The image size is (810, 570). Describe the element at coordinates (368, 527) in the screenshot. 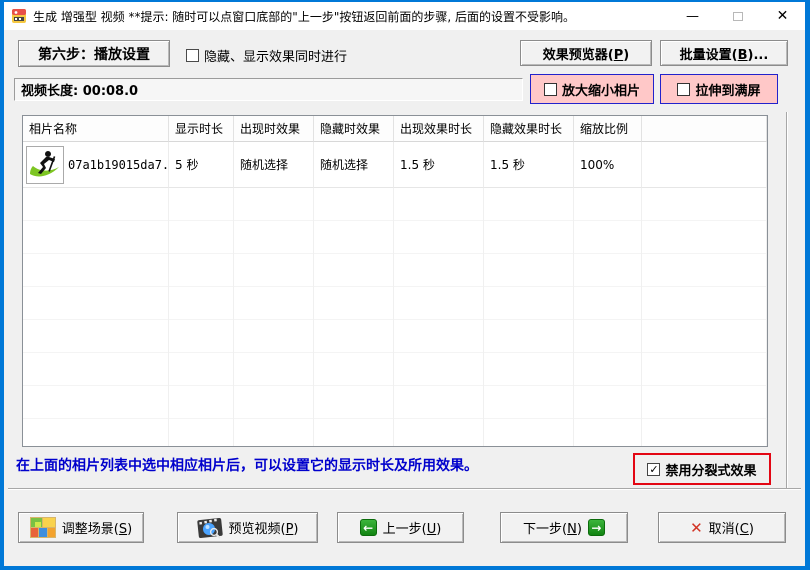

I see `arrow-left-icon: ←` at that location.